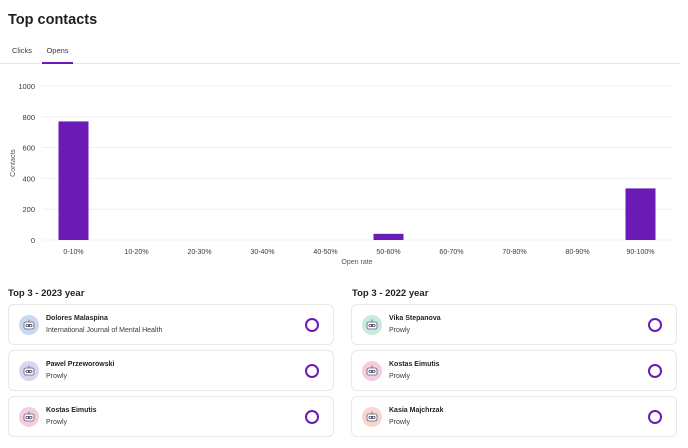  I want to click on x-tick-label: 40-50%, so click(325, 252).